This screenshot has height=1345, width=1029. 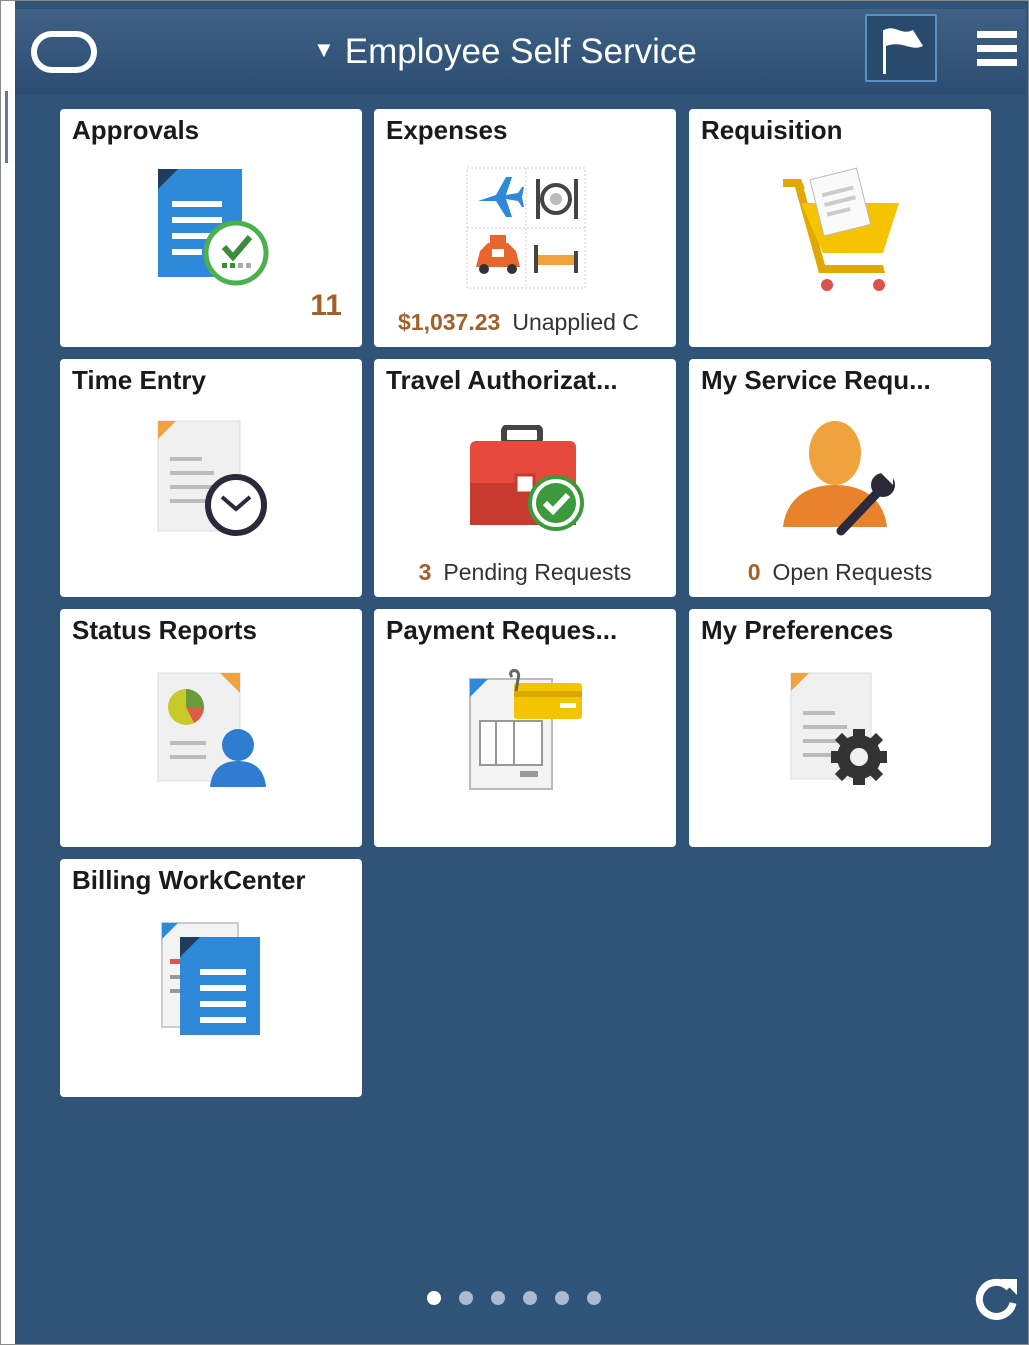 I want to click on documents-stack-icon, so click(x=210, y=978).